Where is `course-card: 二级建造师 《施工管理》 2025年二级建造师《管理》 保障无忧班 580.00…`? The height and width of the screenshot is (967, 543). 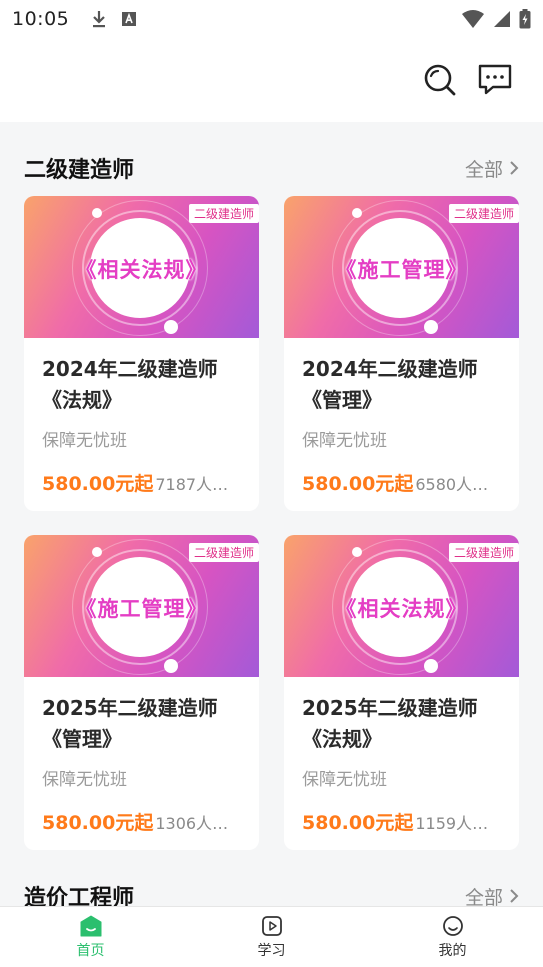 course-card: 二级建造师 《施工管理》 2025年二级建造师《管理》 保障无忧班 580.00… is located at coordinates (141, 692).